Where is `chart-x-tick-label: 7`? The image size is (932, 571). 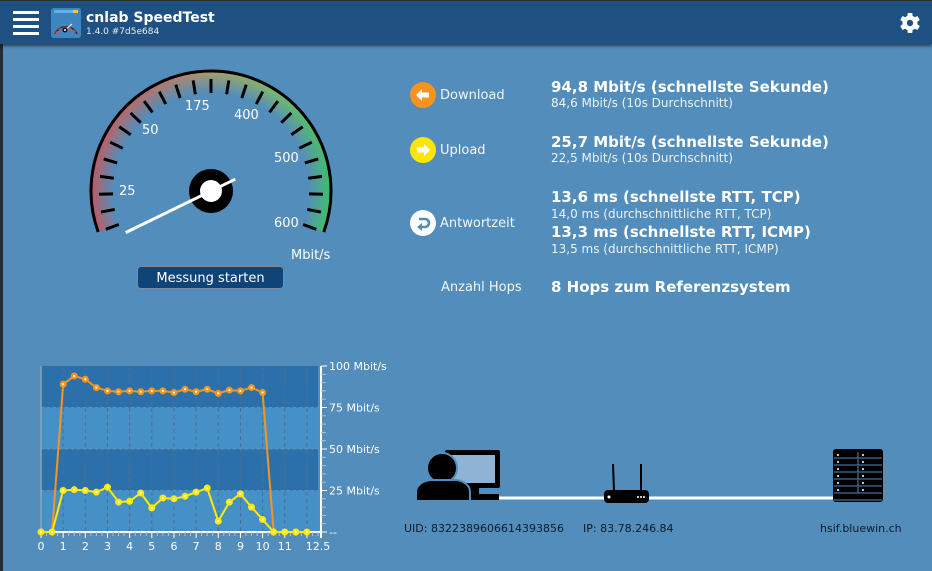
chart-x-tick-label: 7 is located at coordinates (196, 546).